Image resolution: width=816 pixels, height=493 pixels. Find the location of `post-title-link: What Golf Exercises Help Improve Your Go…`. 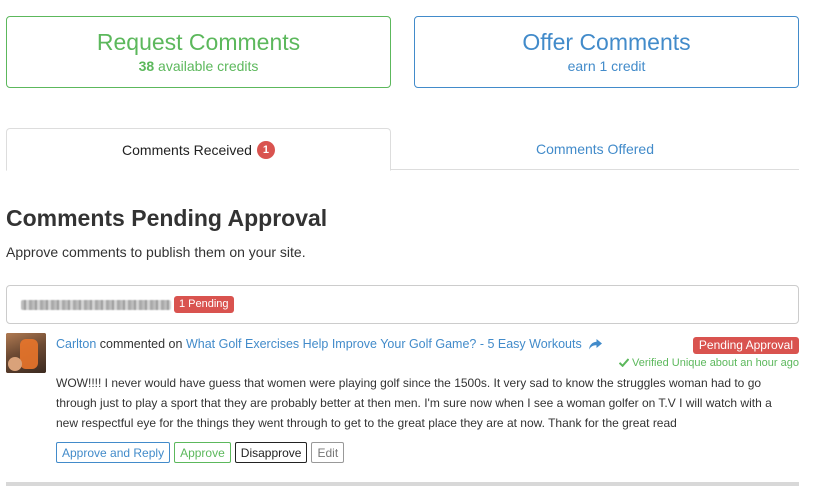

post-title-link: What Golf Exercises Help Improve Your Go… is located at coordinates (384, 344).